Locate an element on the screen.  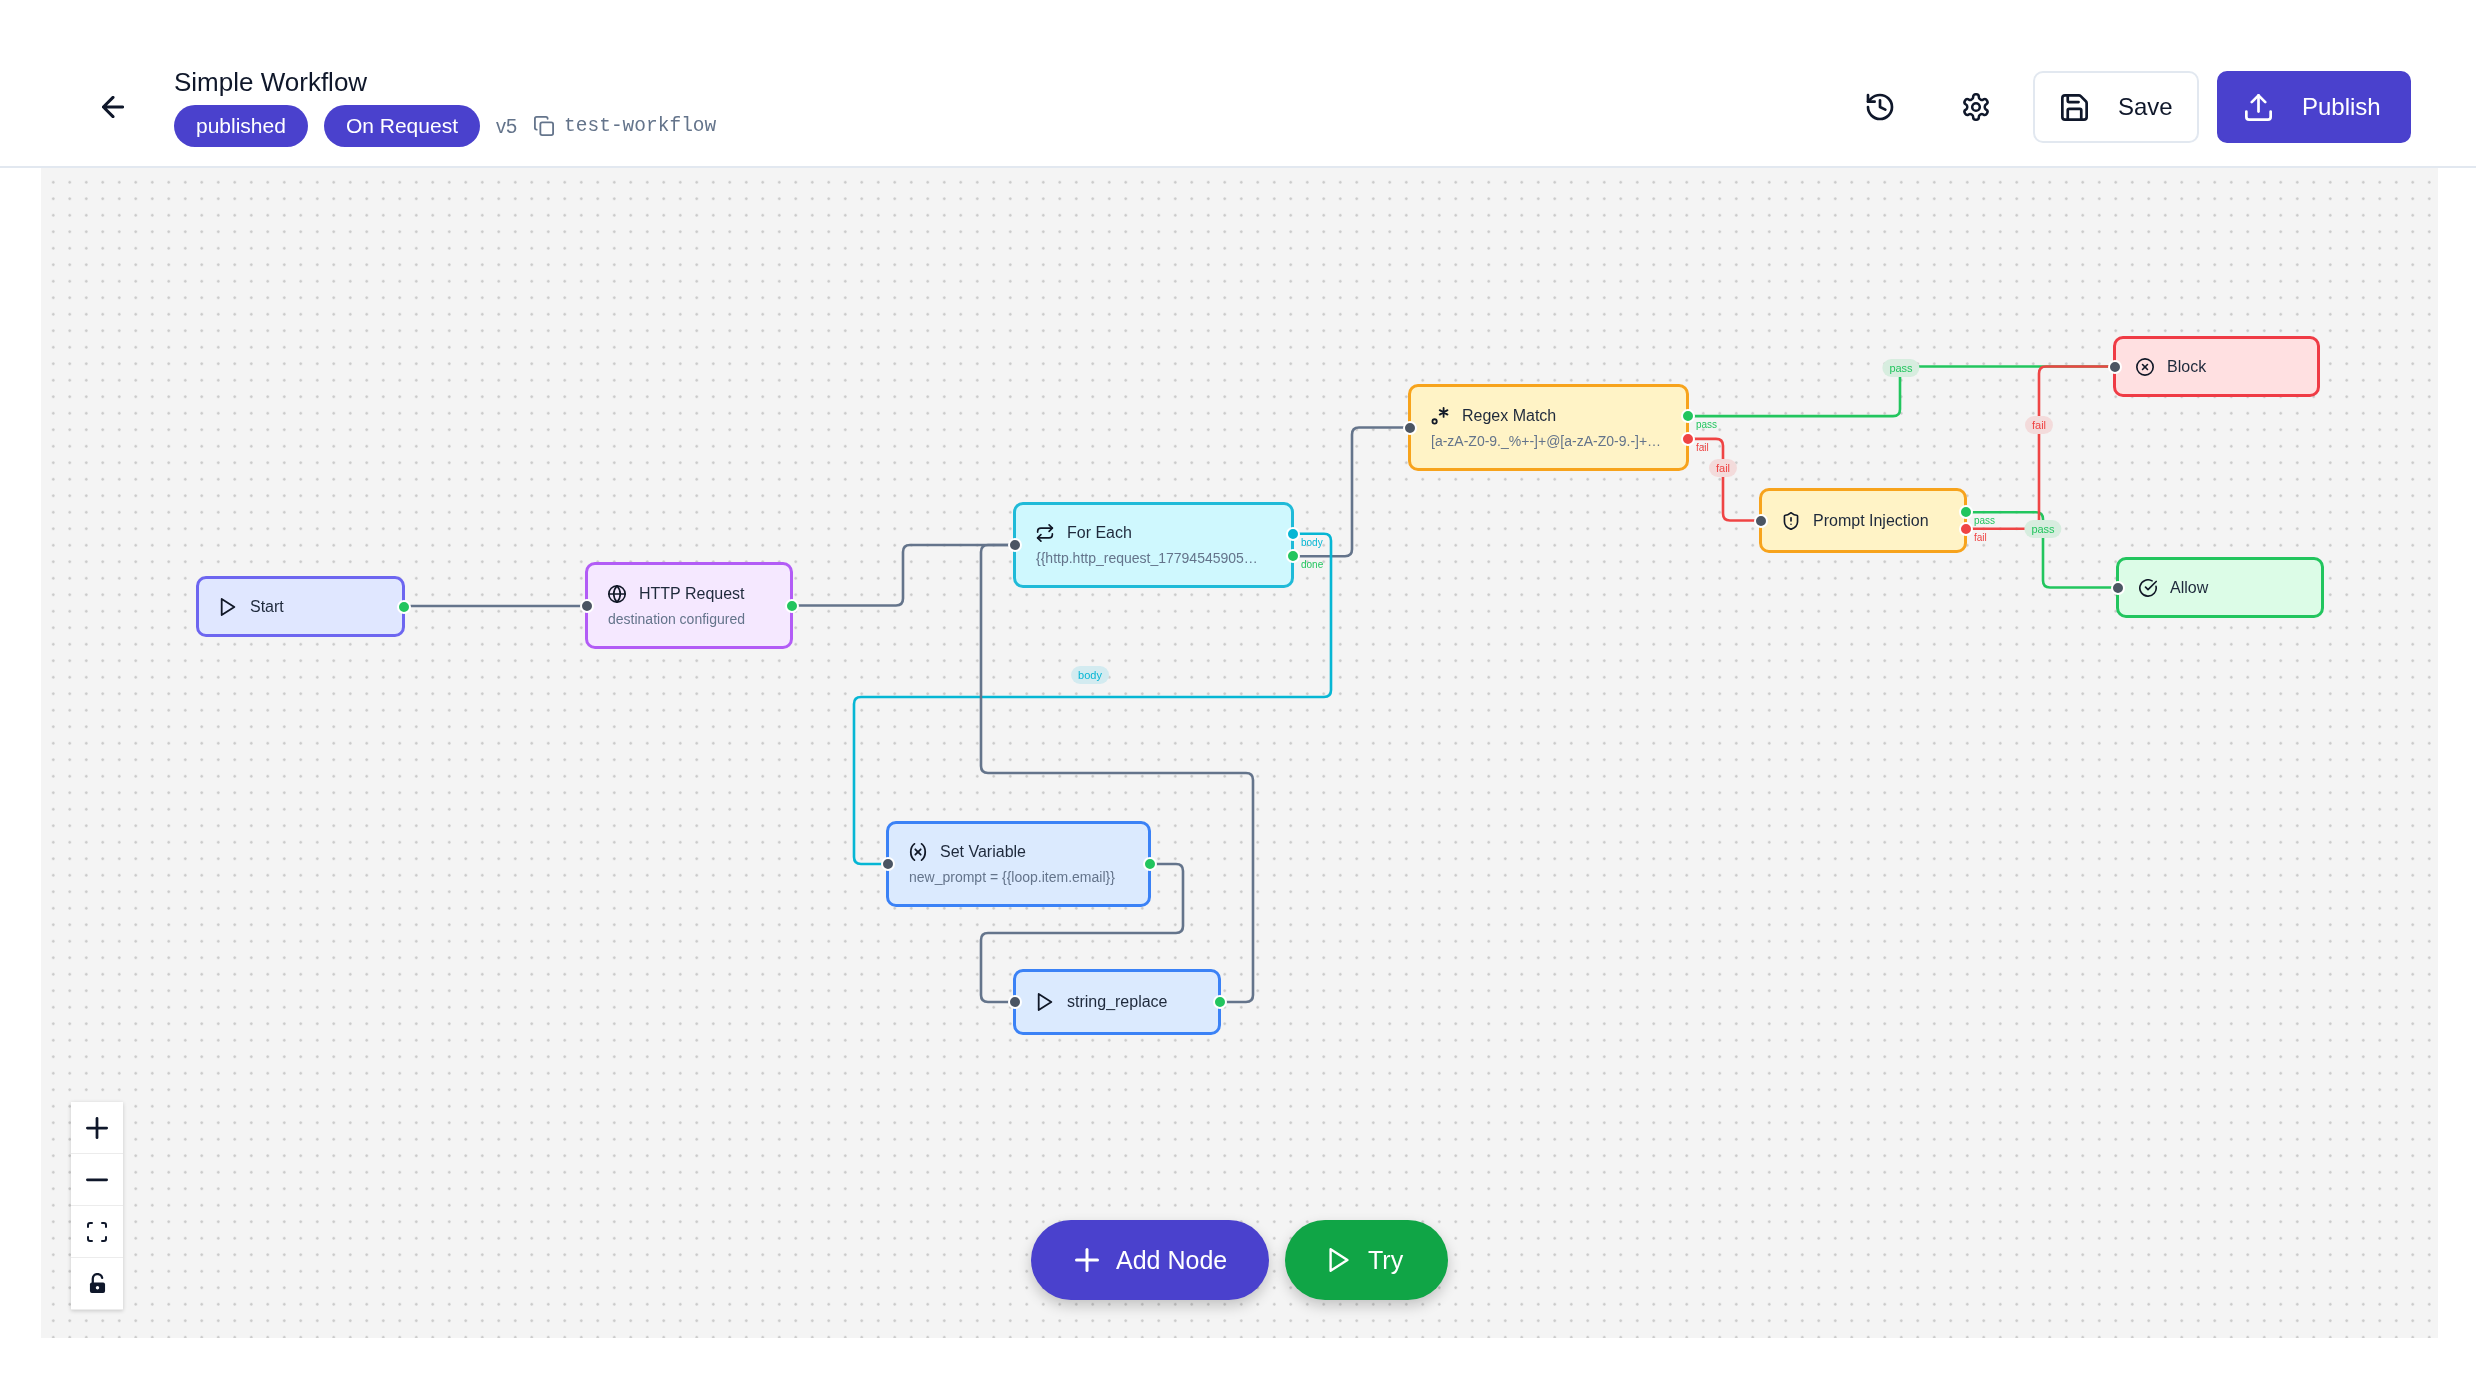
padlock-icon is located at coordinates (97, 1283).